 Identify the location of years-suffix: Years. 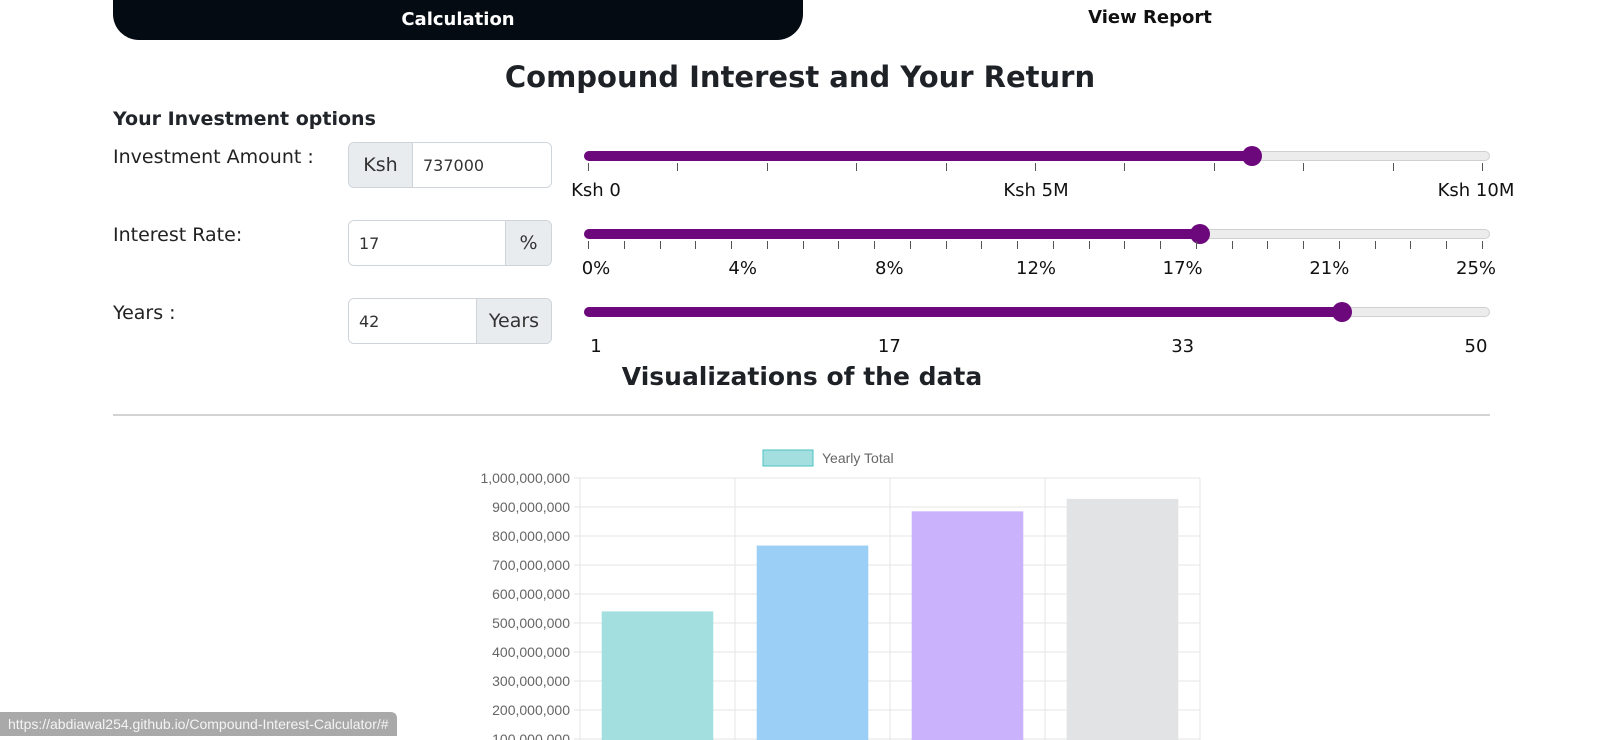
(513, 321).